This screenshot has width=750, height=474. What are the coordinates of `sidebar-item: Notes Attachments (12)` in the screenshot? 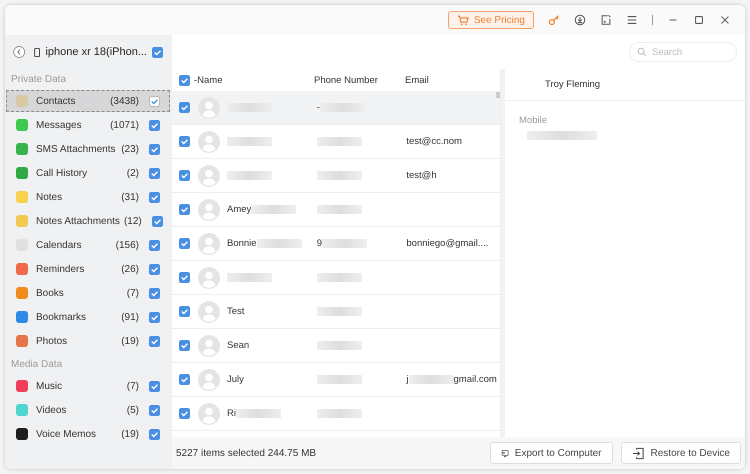 It's located at (88, 221).